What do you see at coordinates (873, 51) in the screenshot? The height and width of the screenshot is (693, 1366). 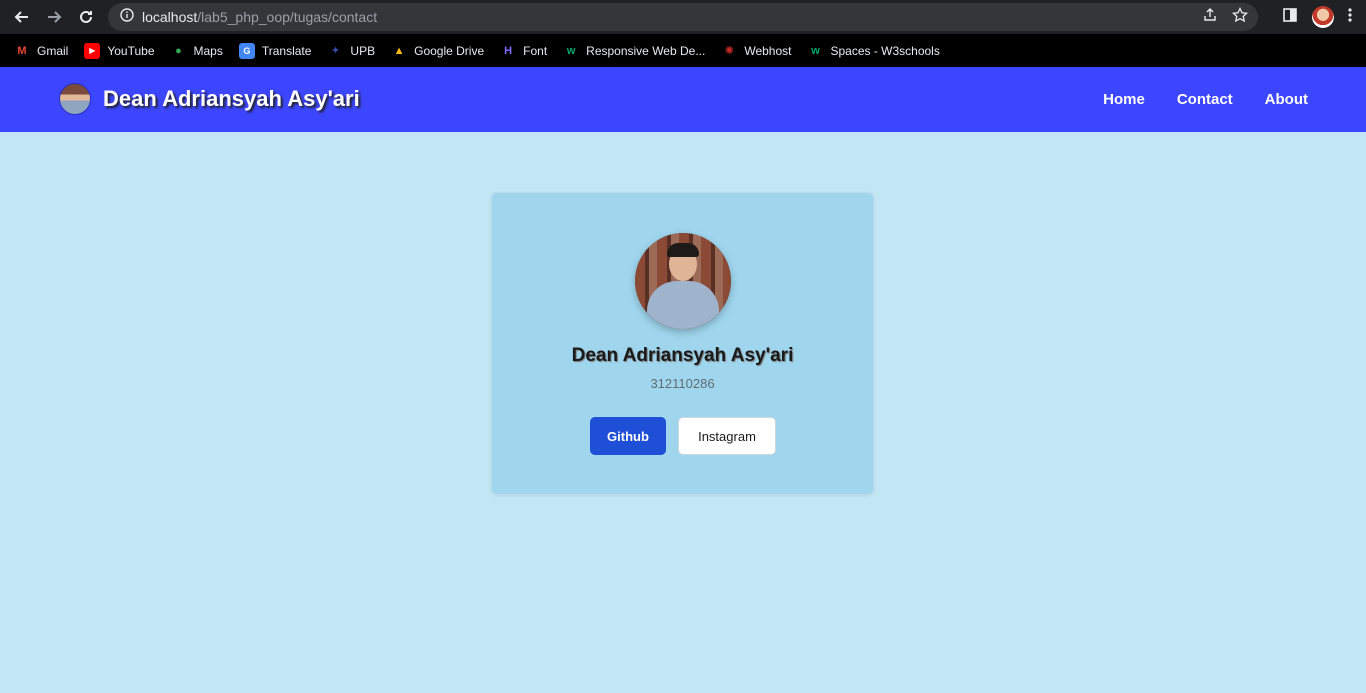 I see `bookmark-spaces-w3schools: w Spaces - W3schools` at bounding box center [873, 51].